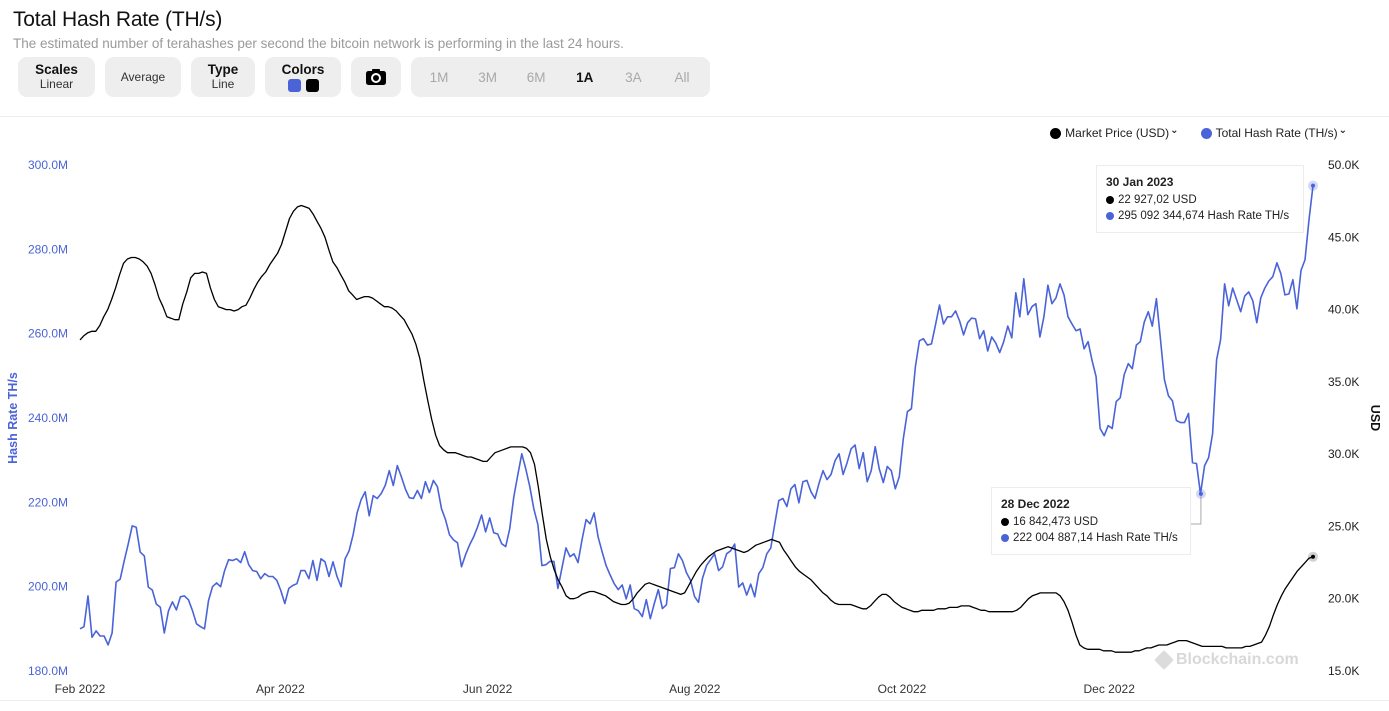 The height and width of the screenshot is (711, 1389). What do you see at coordinates (1237, 659) in the screenshot?
I see `watermark-text: Blockchain.com` at bounding box center [1237, 659].